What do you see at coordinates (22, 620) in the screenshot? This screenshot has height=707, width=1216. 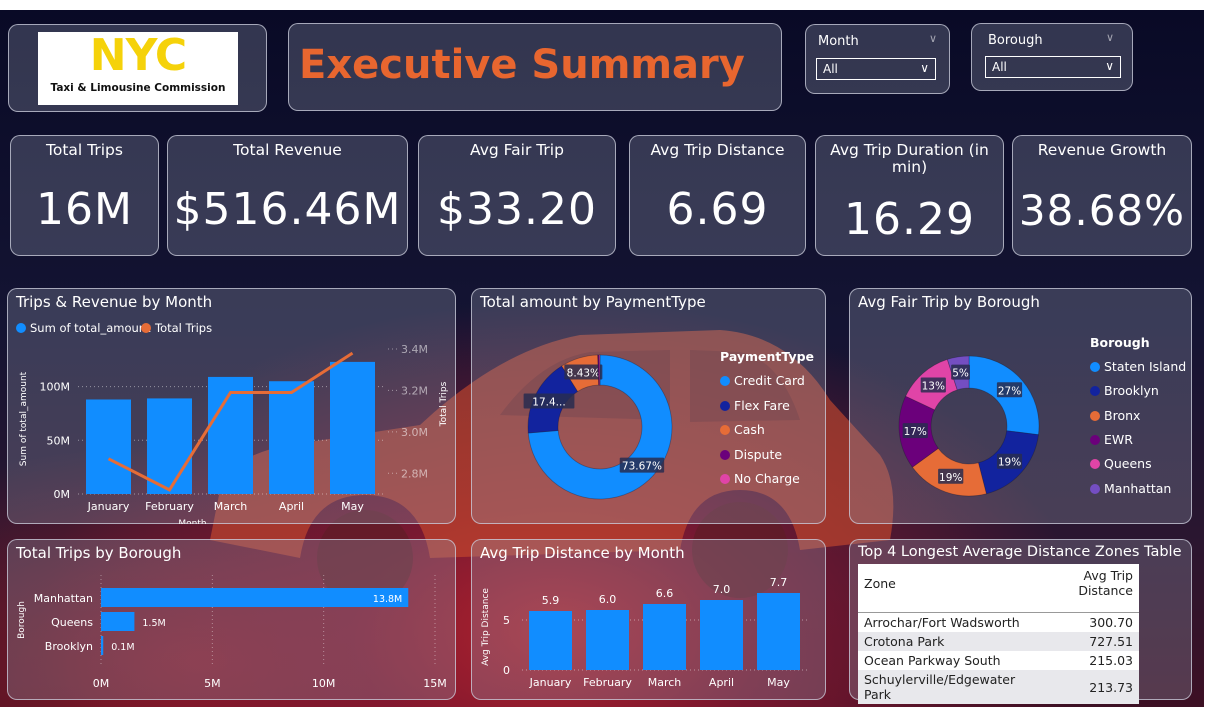 I see `y-axis-label: Borough` at bounding box center [22, 620].